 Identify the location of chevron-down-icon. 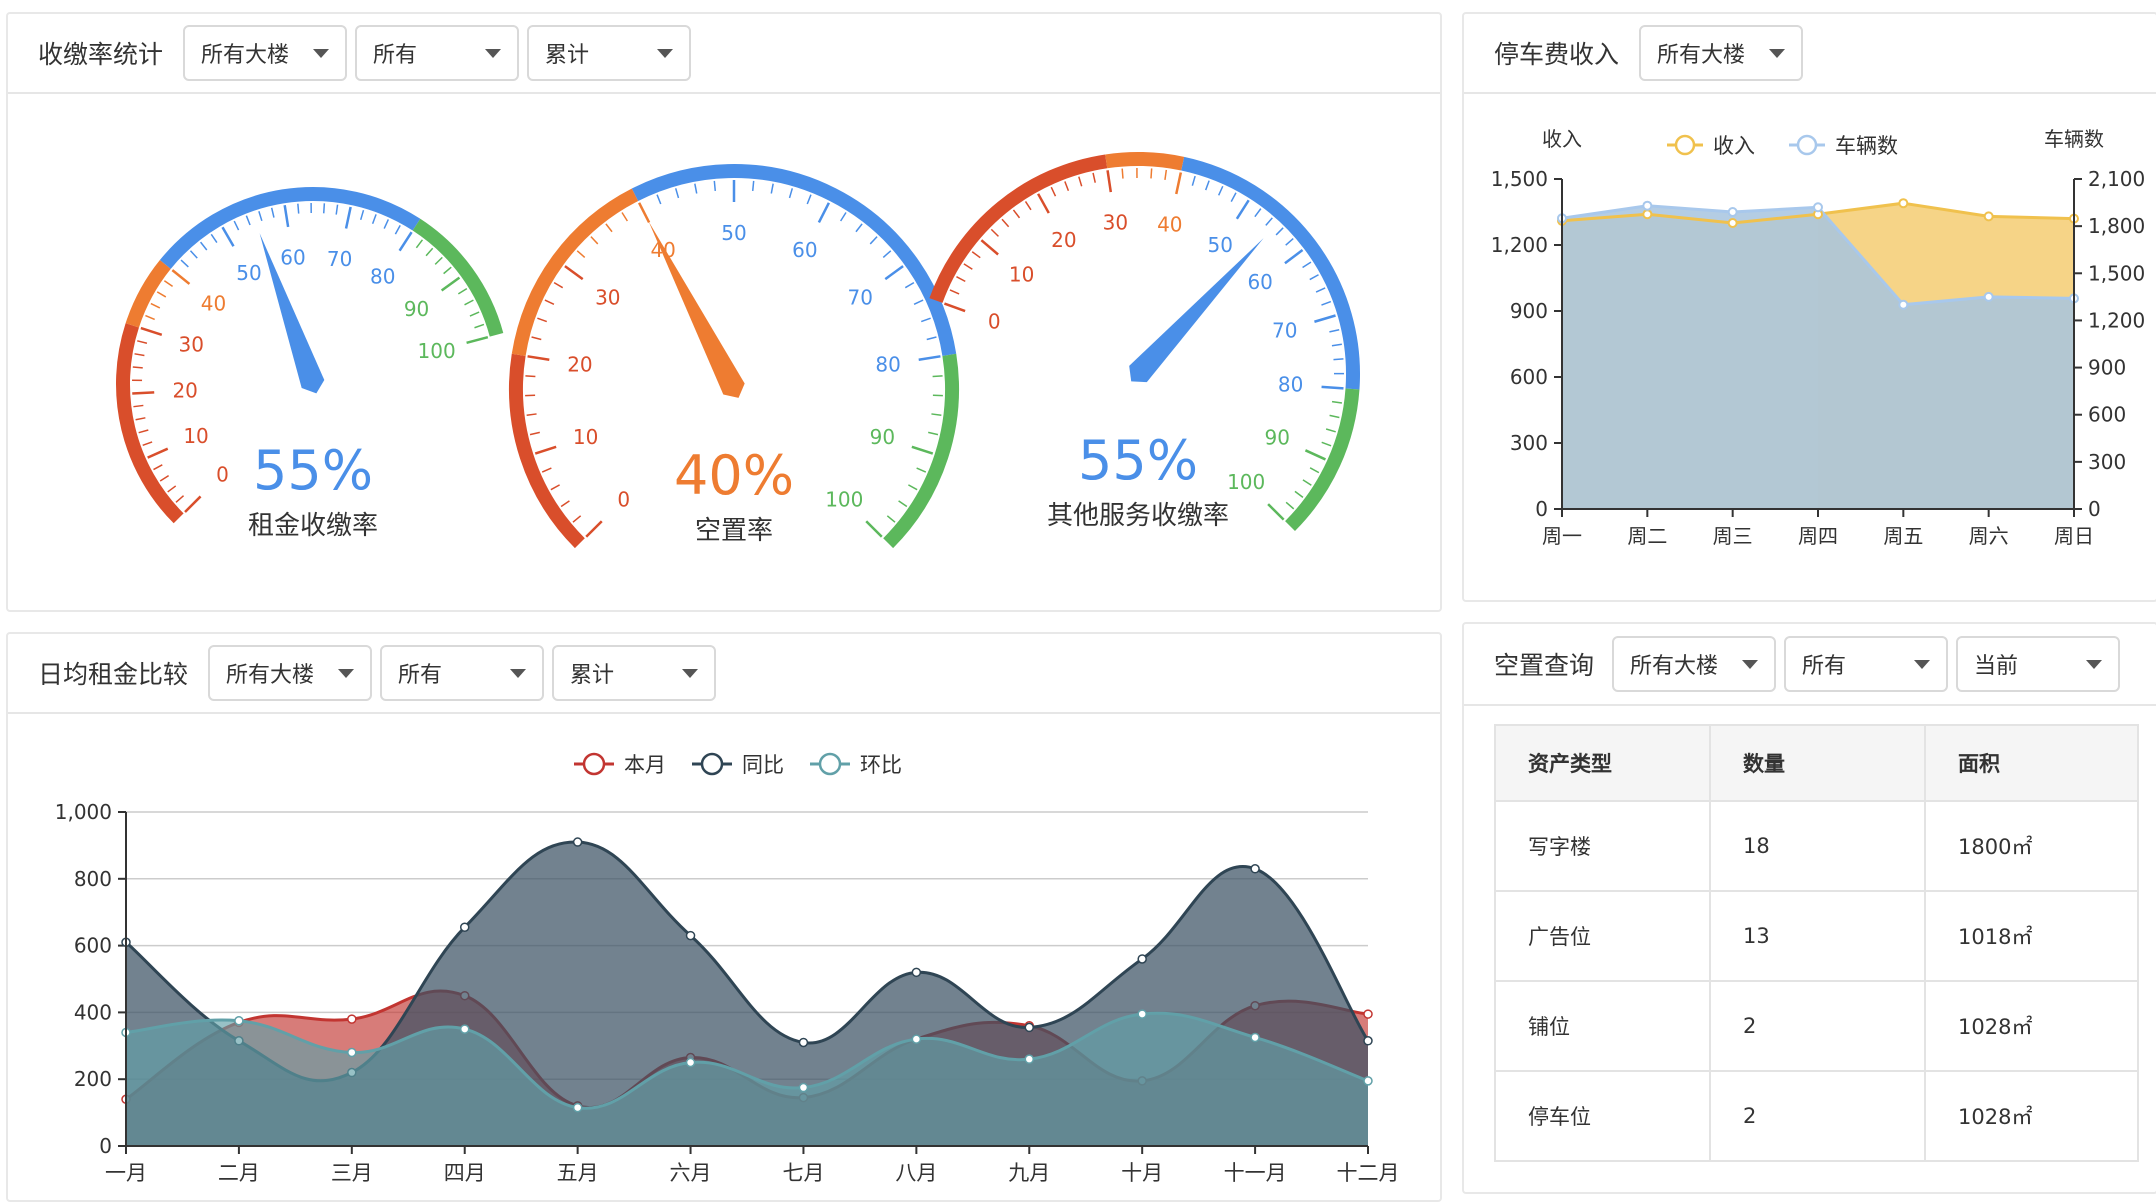
(1750, 664).